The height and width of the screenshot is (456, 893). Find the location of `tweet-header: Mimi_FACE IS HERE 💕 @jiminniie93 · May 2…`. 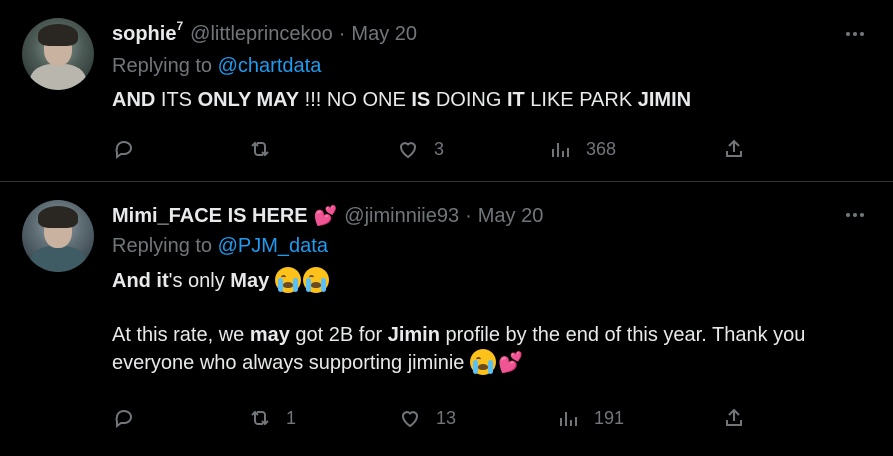

tweet-header: Mimi_FACE IS HERE 💕 @jiminniie93 · May 2… is located at coordinates (327, 216).